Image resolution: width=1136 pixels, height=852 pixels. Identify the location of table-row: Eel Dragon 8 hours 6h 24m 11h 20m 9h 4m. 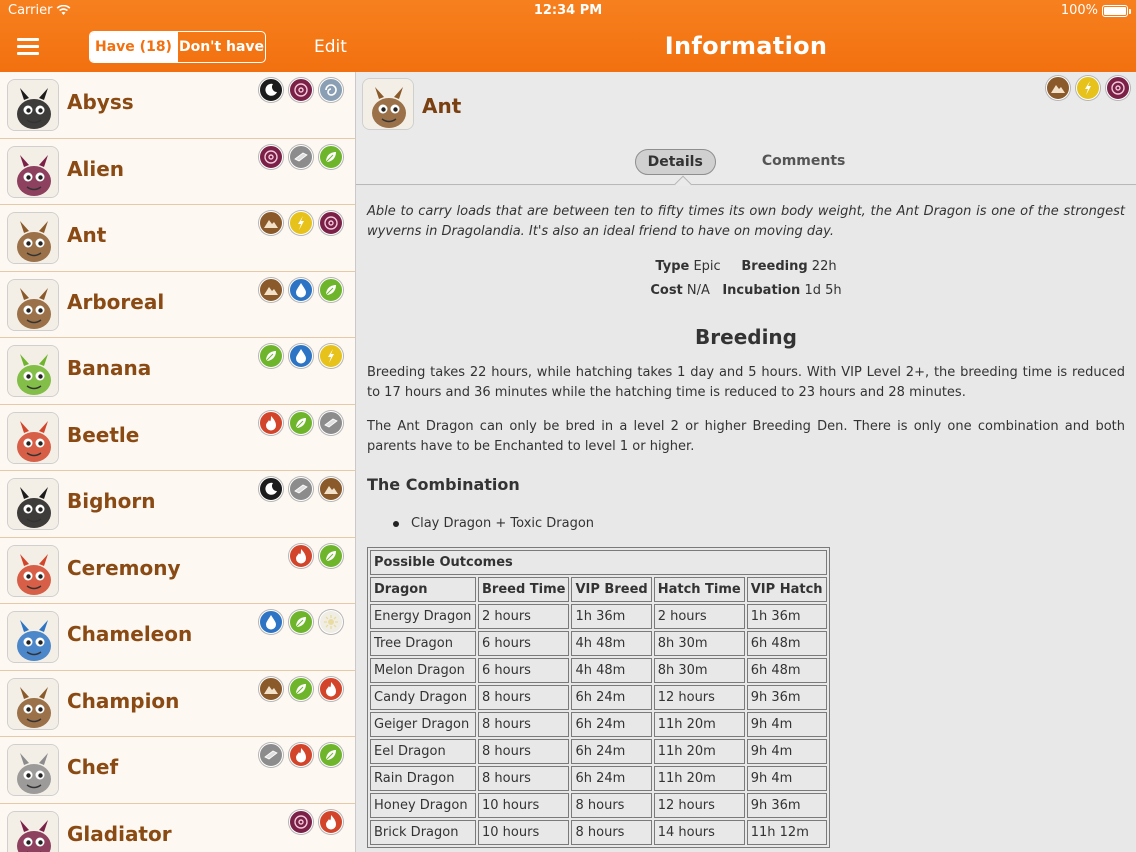
(598, 751).